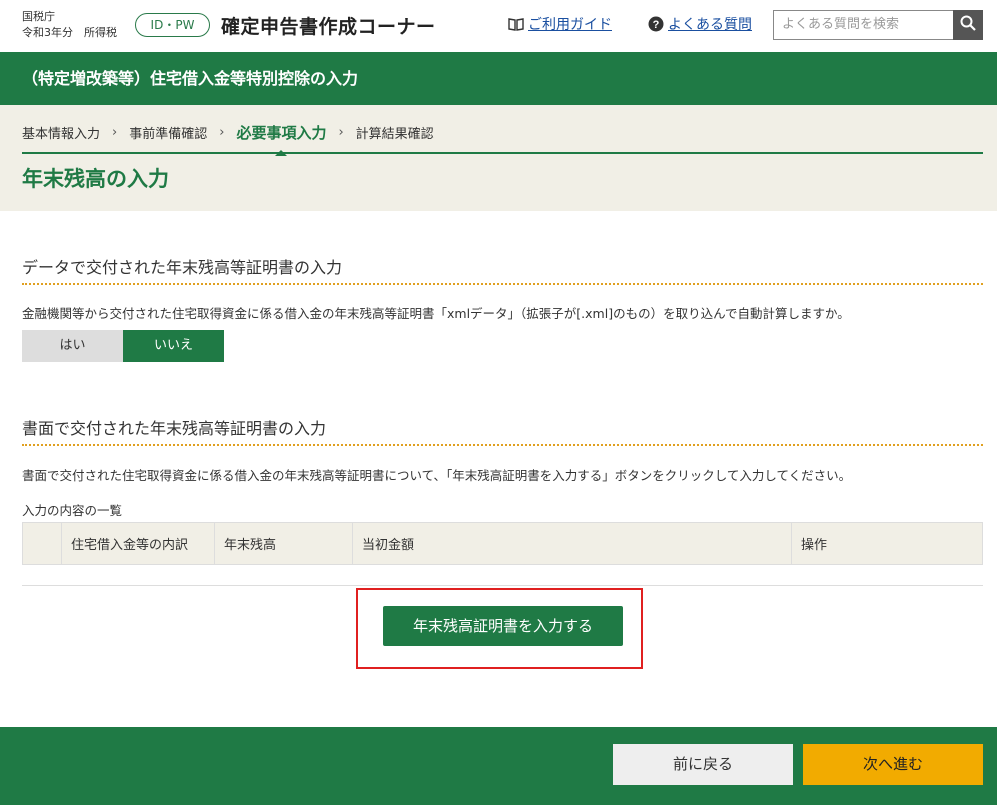  Describe the element at coordinates (516, 24) in the screenshot. I see `book-icon` at that location.